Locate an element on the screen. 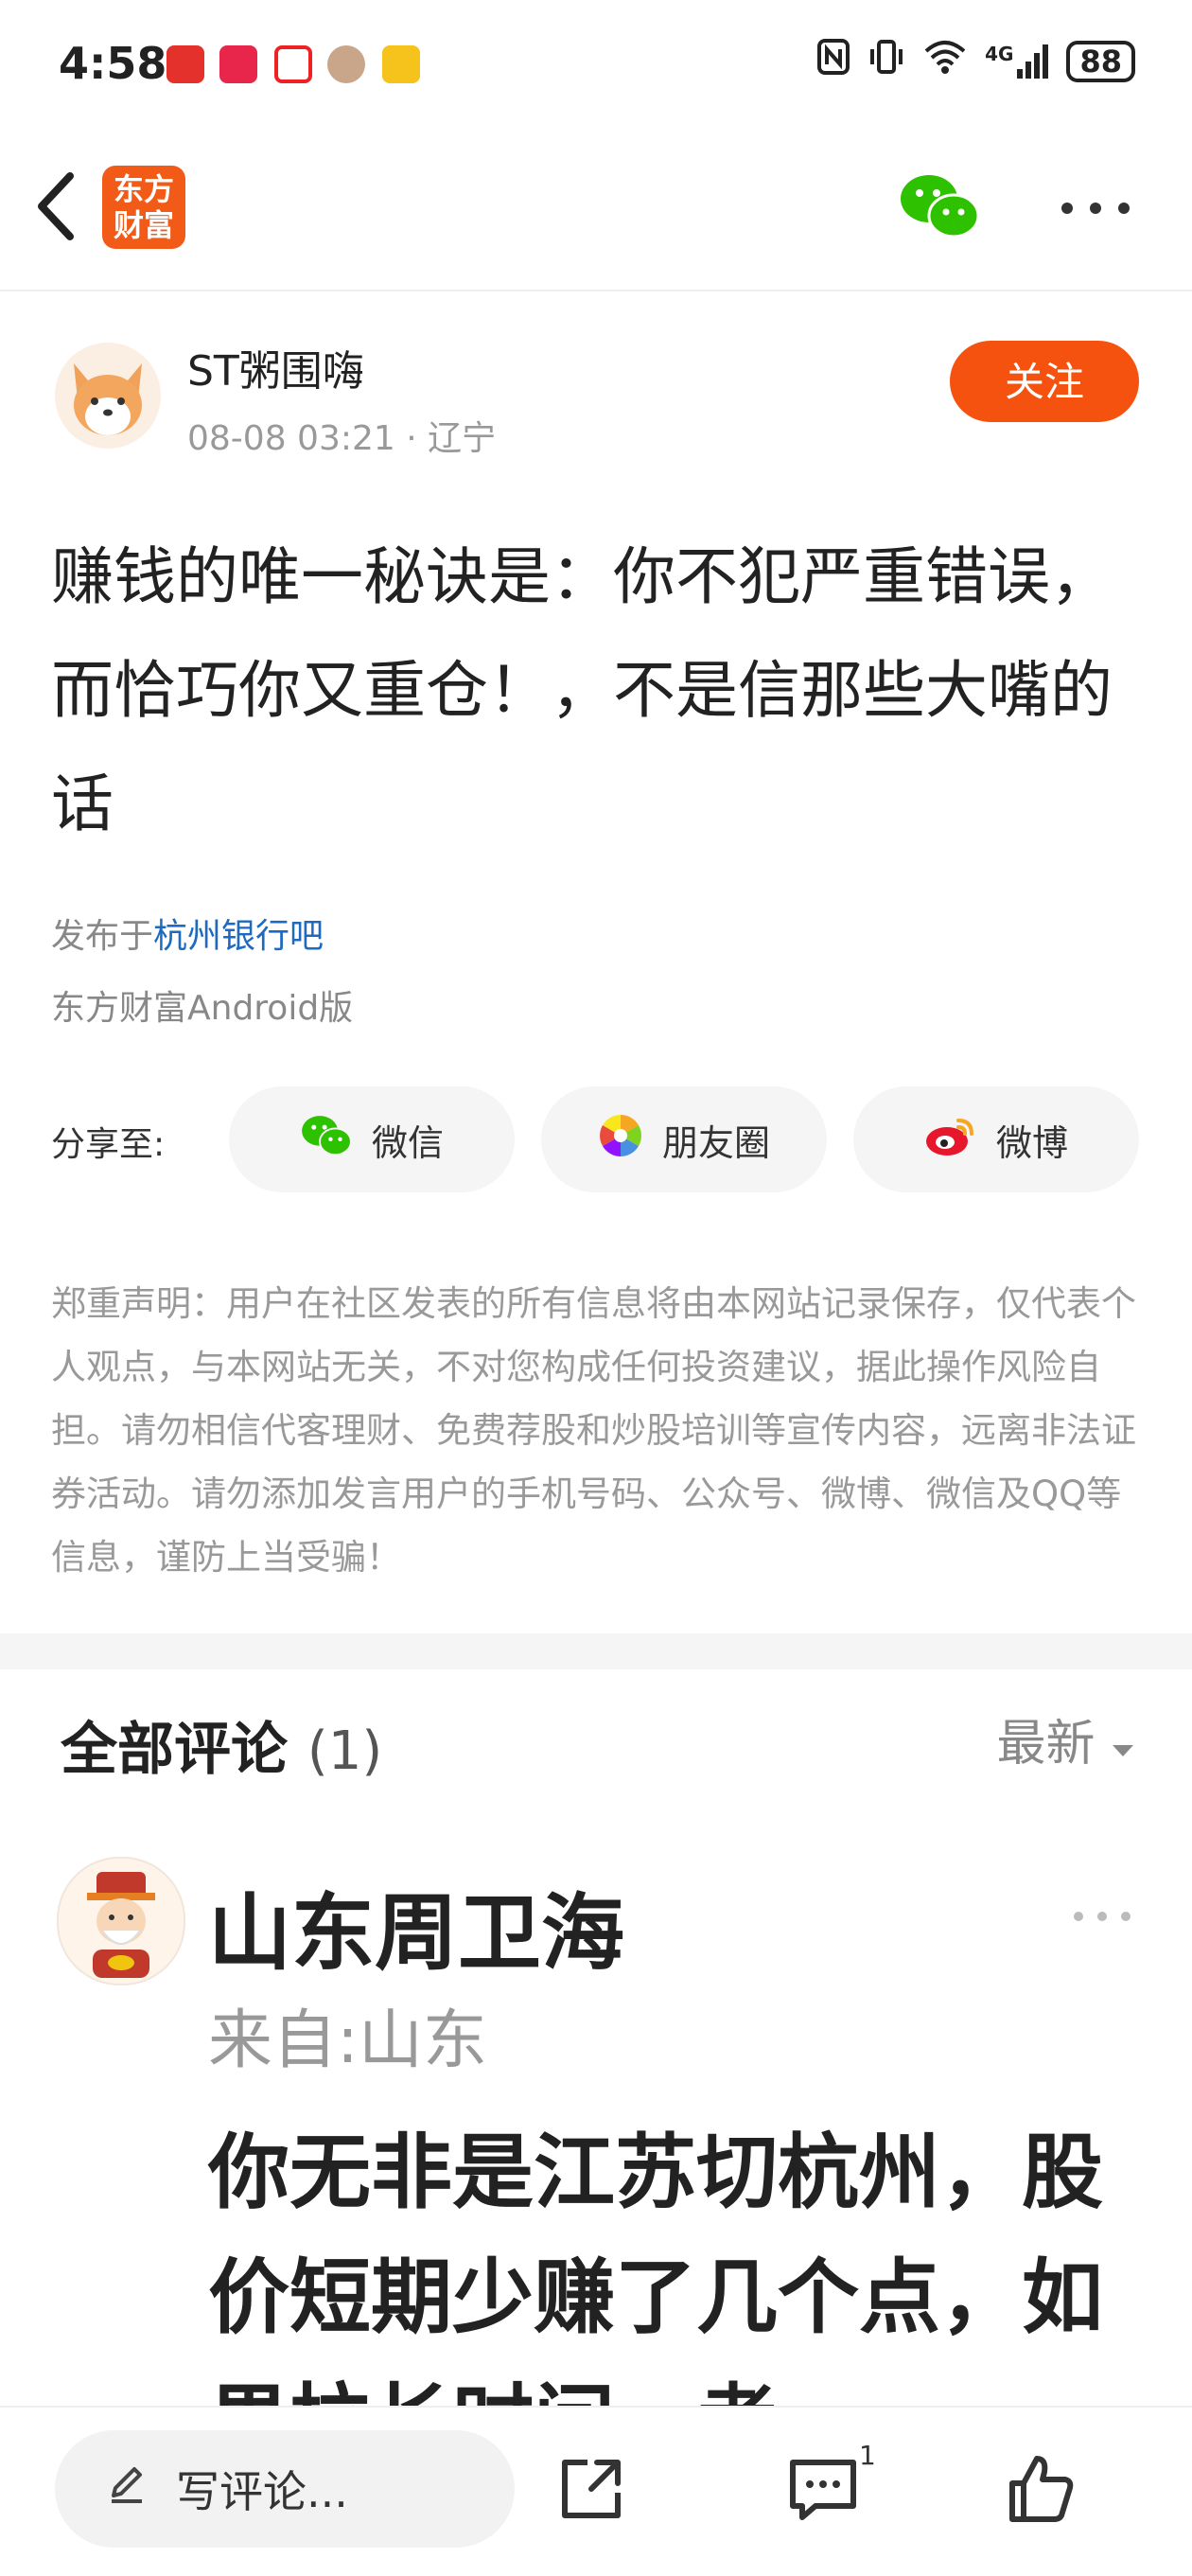 This screenshot has height=2576, width=1192. comment-count-badge: 1 is located at coordinates (867, 2455).